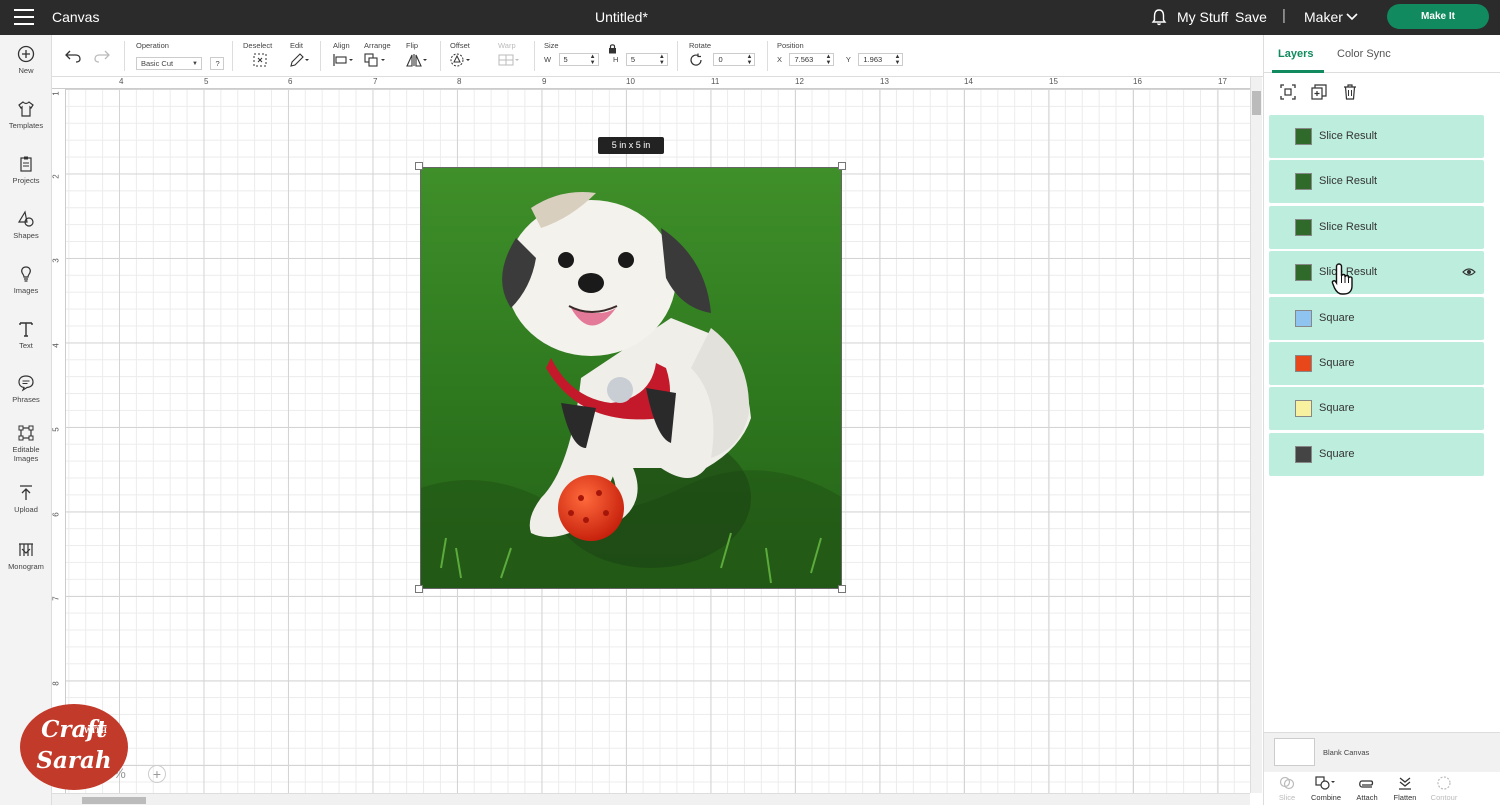 This screenshot has width=1500, height=805. What do you see at coordinates (102, 56) in the screenshot?
I see `redo-icon` at bounding box center [102, 56].